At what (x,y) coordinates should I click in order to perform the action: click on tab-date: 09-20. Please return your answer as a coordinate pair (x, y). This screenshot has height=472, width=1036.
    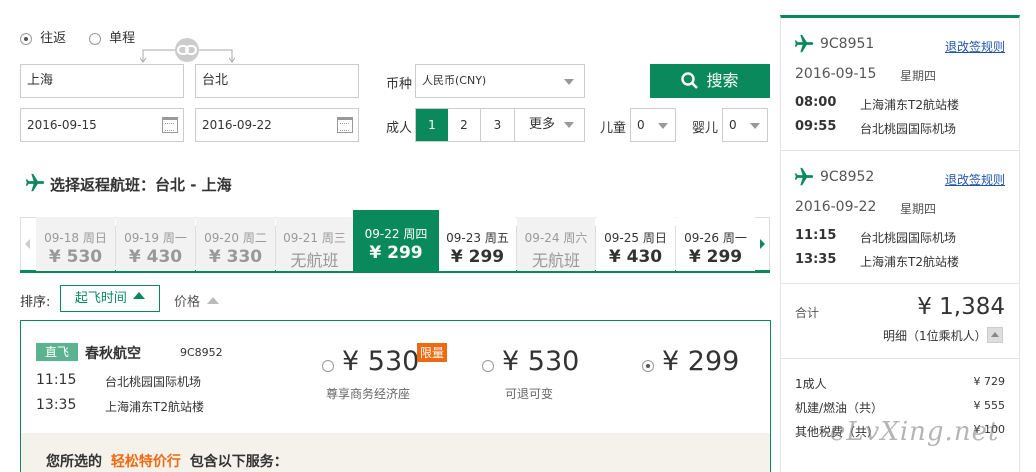
    Looking at the image, I should click on (222, 238).